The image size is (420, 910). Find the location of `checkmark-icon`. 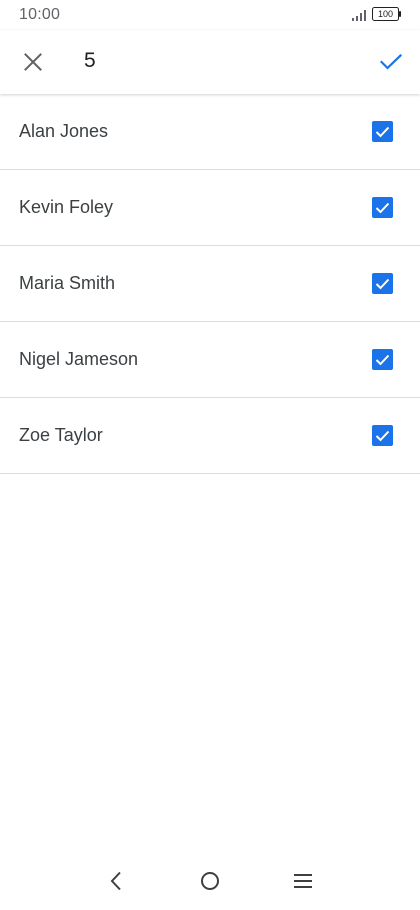

checkmark-icon is located at coordinates (391, 62).